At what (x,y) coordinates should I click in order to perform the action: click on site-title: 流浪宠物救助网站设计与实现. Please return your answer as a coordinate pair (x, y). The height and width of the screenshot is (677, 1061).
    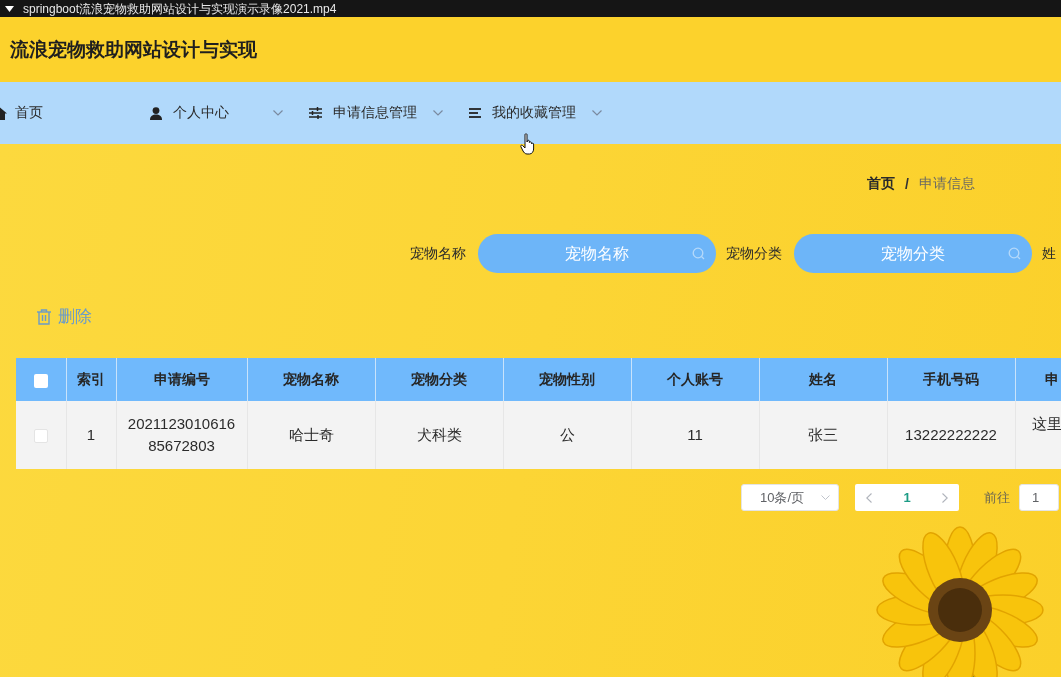
    Looking at the image, I should click on (133, 49).